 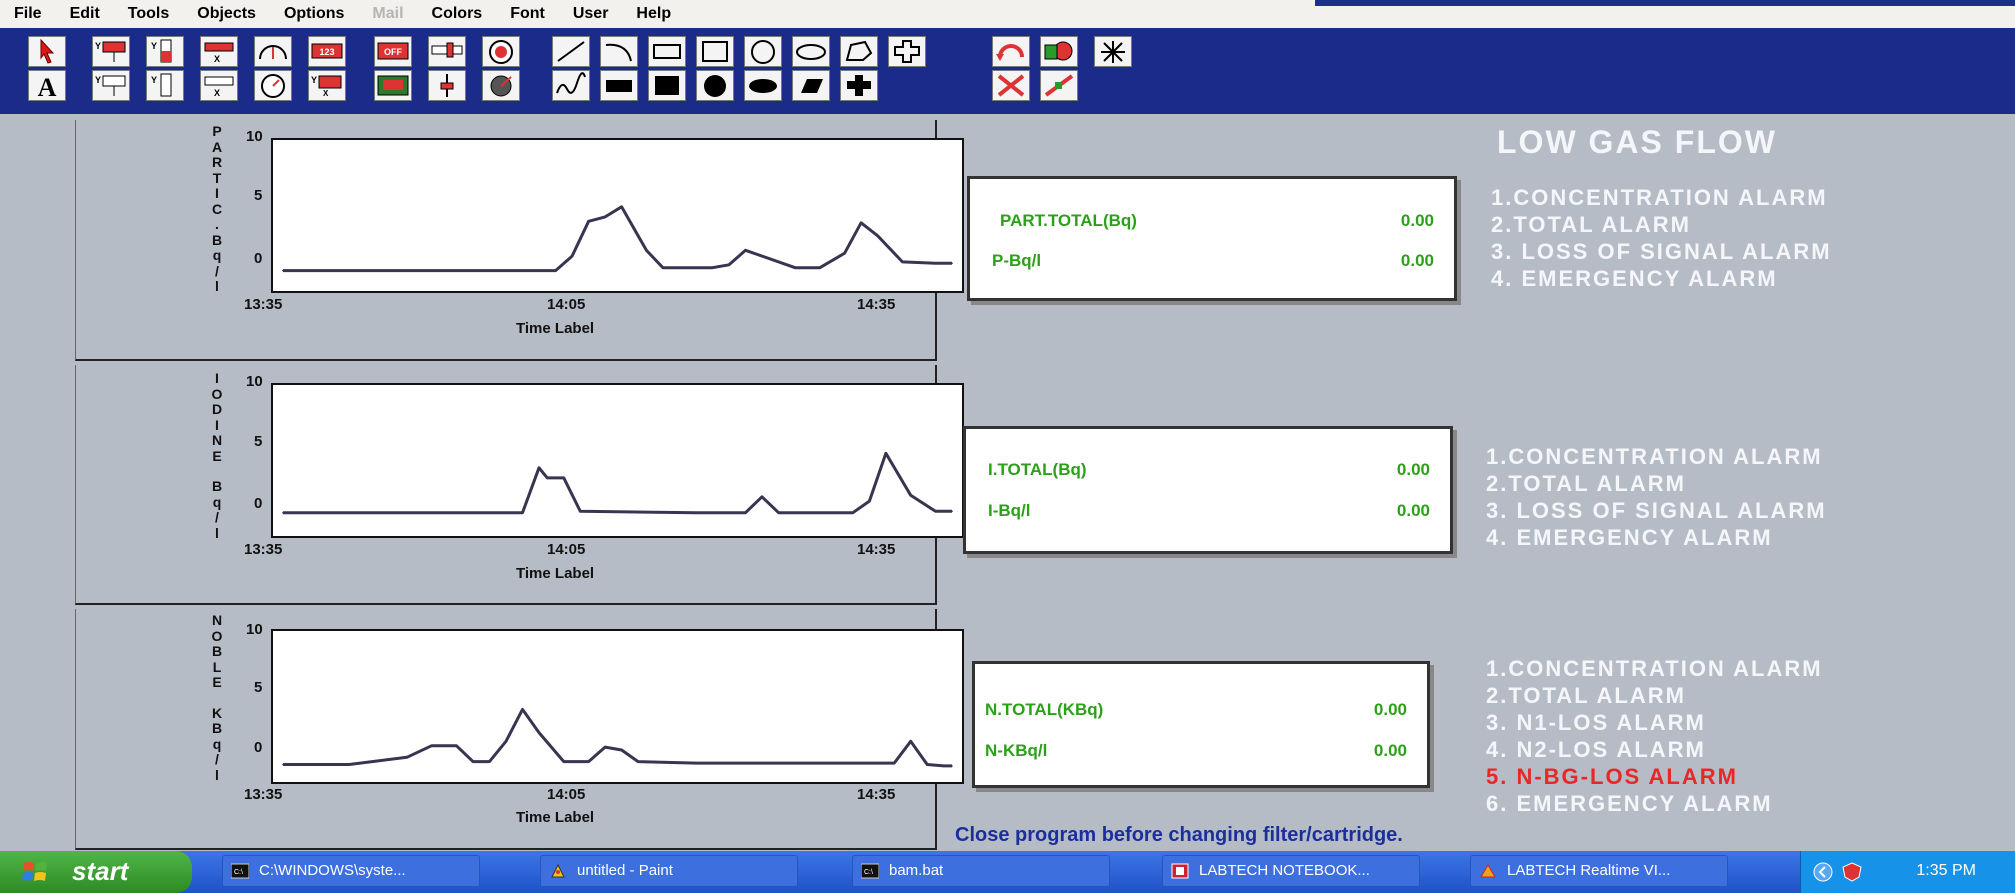 What do you see at coordinates (981, 871) in the screenshot?
I see `taskbar-item-bam: C:\ bam.bat` at bounding box center [981, 871].